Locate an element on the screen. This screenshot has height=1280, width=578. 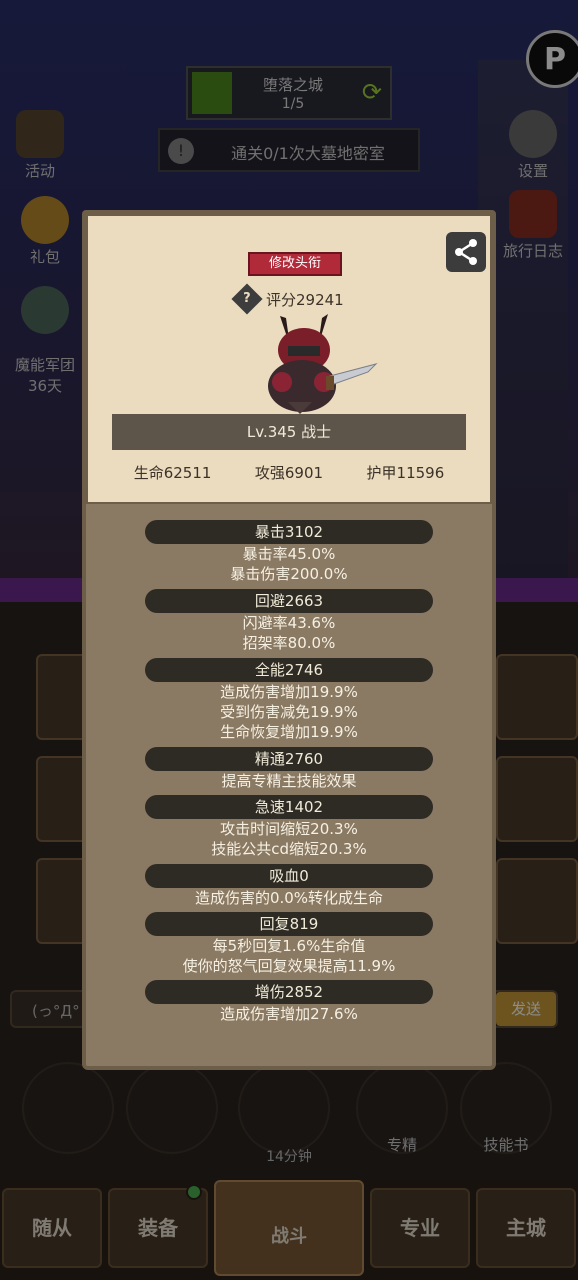
share-icon is located at coordinates (466, 252).